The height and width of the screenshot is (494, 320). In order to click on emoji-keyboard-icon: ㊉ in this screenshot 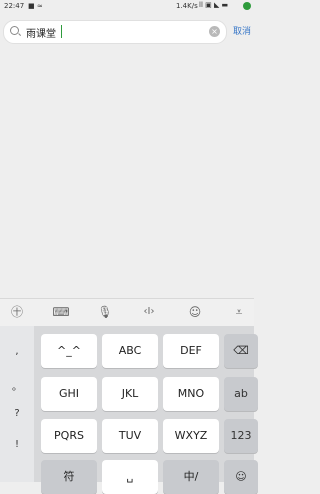, I will do `click(17, 312)`.